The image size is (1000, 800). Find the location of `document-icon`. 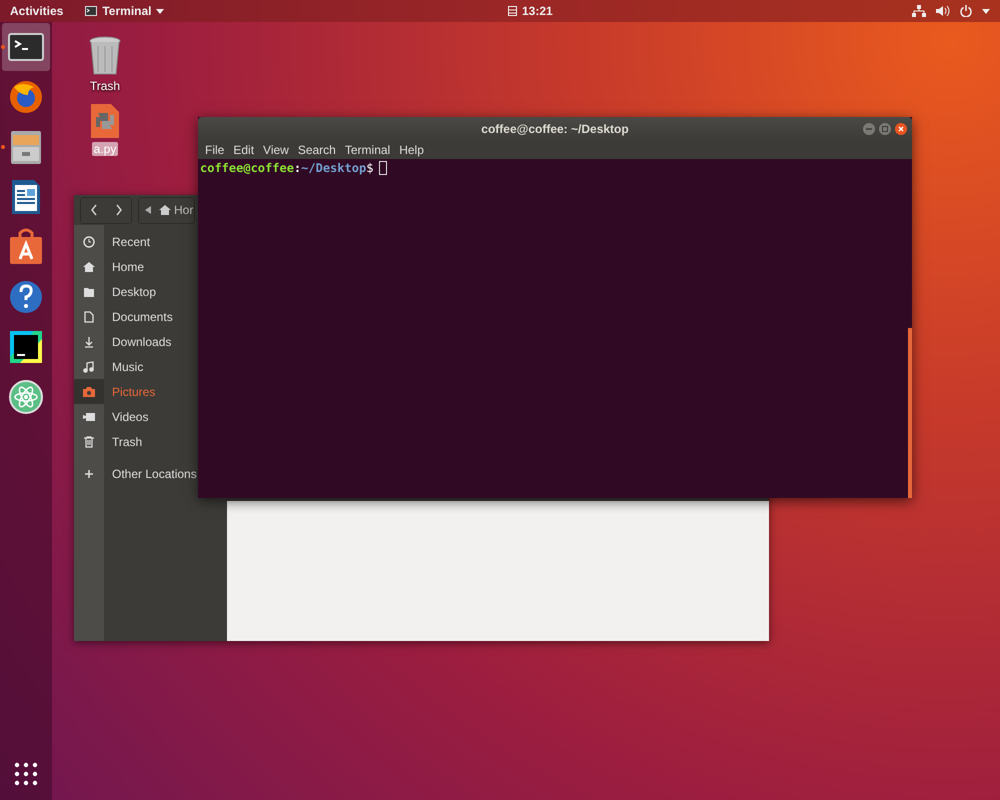

document-icon is located at coordinates (89, 316).